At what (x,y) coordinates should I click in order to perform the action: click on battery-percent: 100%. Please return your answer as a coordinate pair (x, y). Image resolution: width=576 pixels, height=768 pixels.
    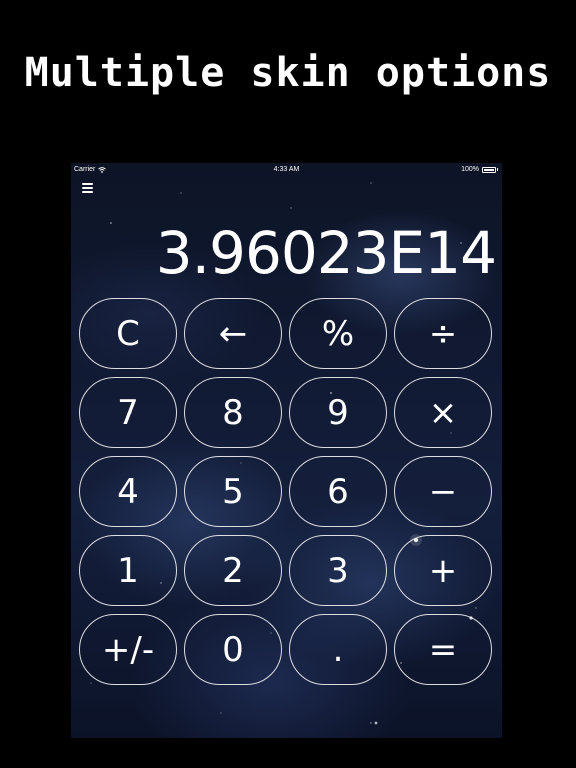
    Looking at the image, I should click on (470, 169).